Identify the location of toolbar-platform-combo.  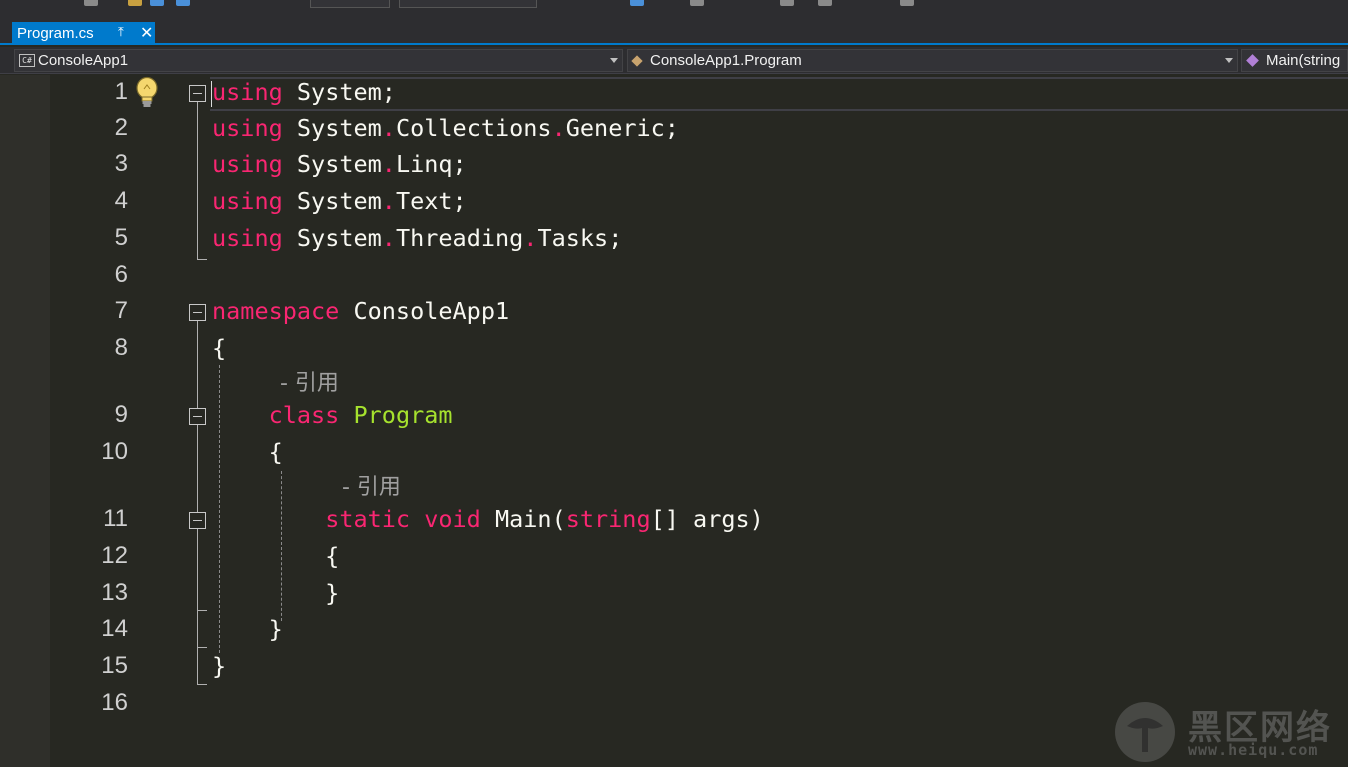
(468, 4).